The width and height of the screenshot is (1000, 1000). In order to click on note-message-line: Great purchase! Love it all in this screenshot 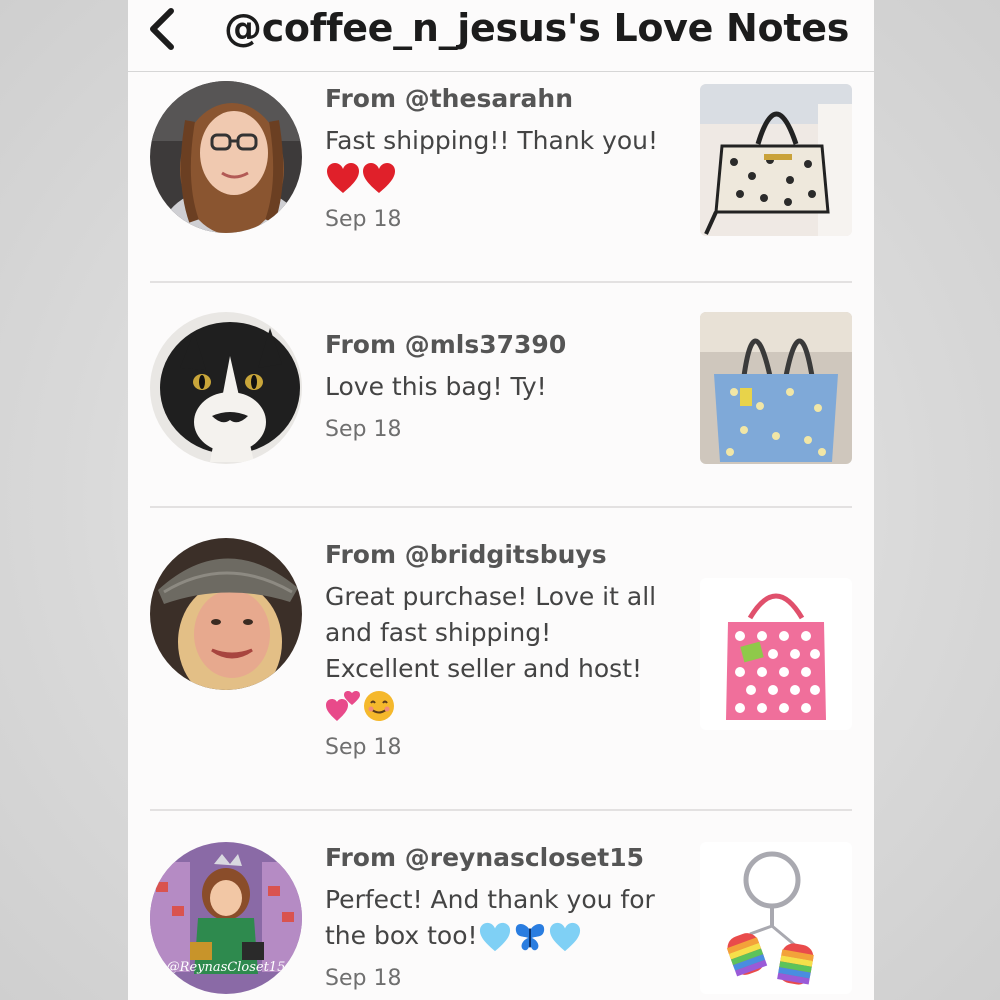, I will do `click(491, 596)`.